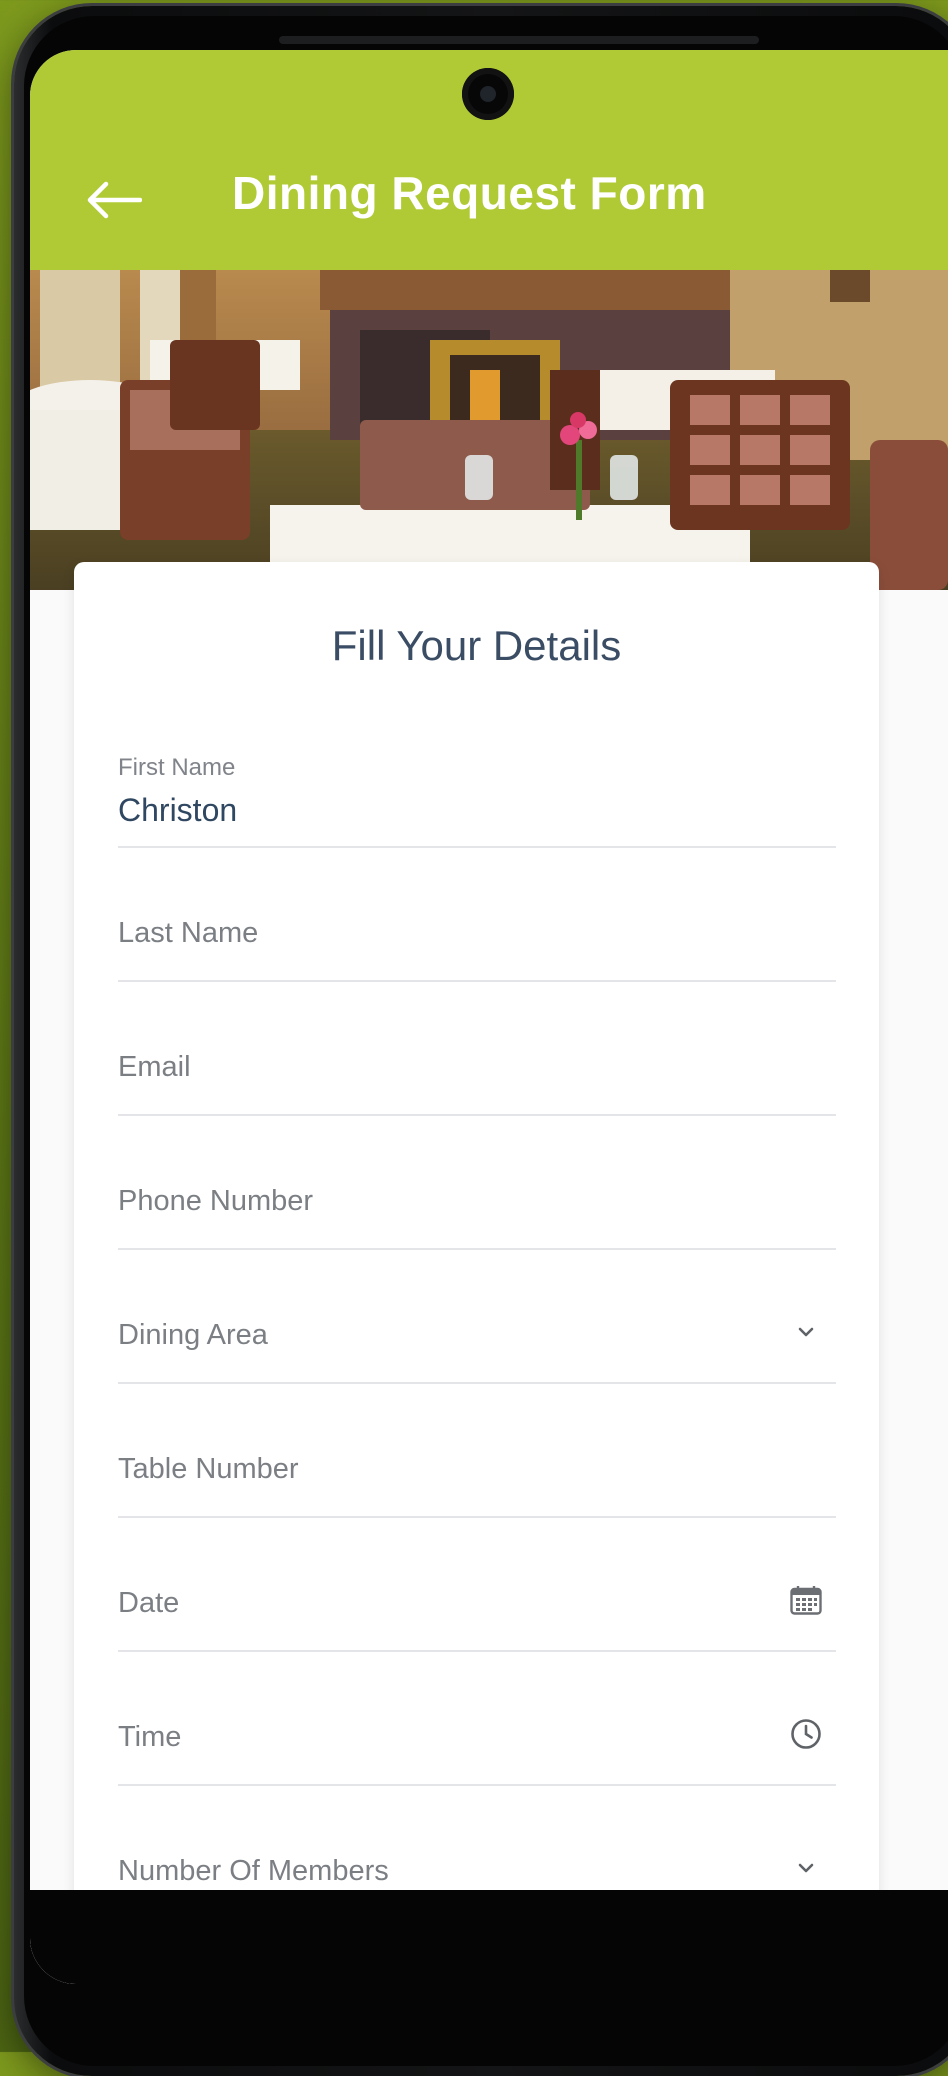  What do you see at coordinates (477, 914) in the screenshot?
I see `last-name-field: Last Name` at bounding box center [477, 914].